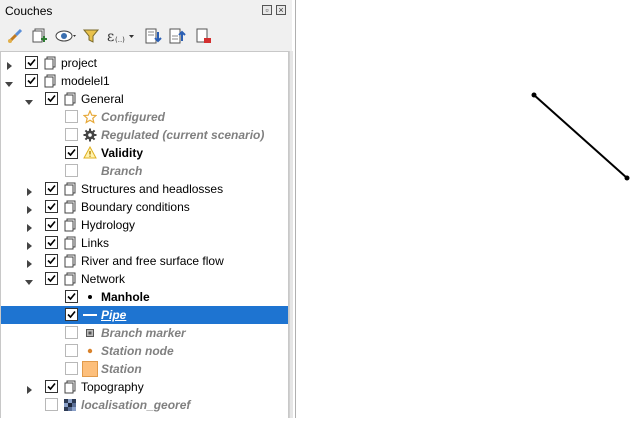 The width and height of the screenshot is (644, 421). What do you see at coordinates (144, 81) in the screenshot?
I see `layer-tree-row: modelel1` at bounding box center [144, 81].